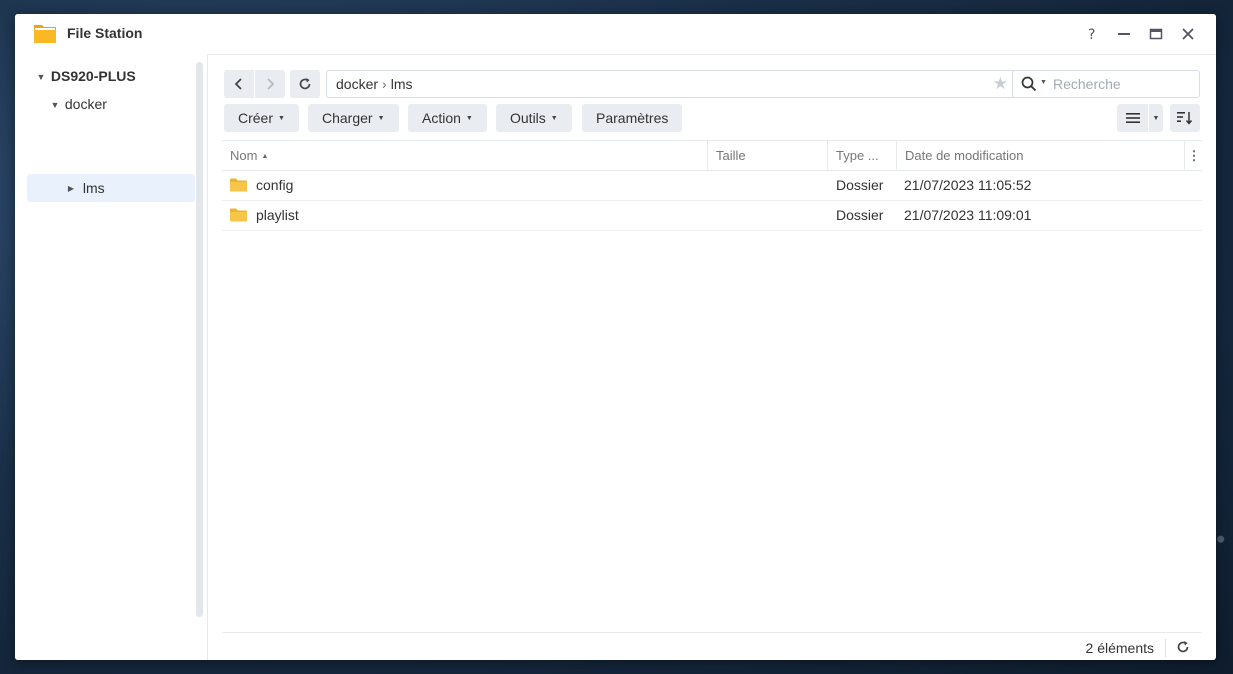 Image resolution: width=1233 pixels, height=674 pixels. I want to click on create-button: Créer ▼, so click(261, 118).